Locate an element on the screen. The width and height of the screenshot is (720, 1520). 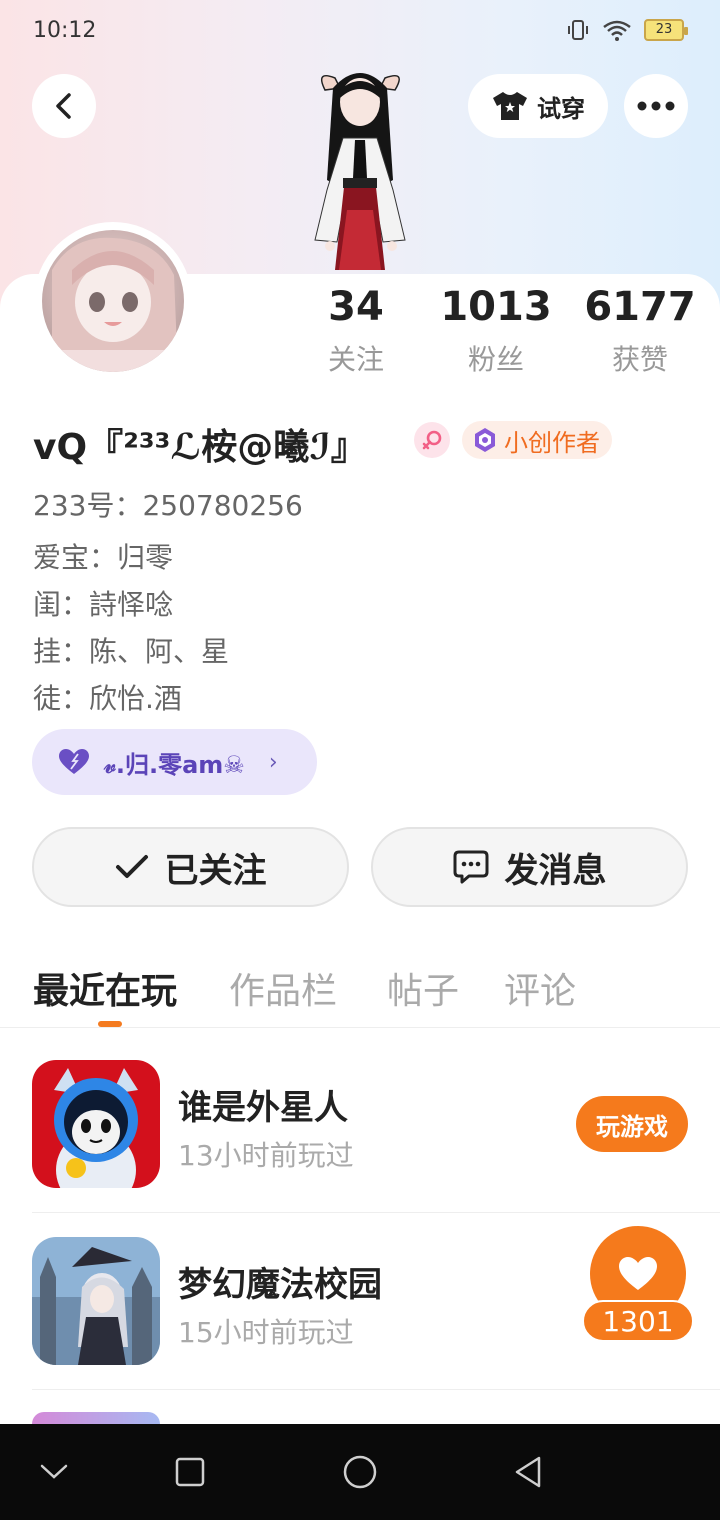
game-last-played: 15小时前玩过 is located at coordinates (266, 1332).